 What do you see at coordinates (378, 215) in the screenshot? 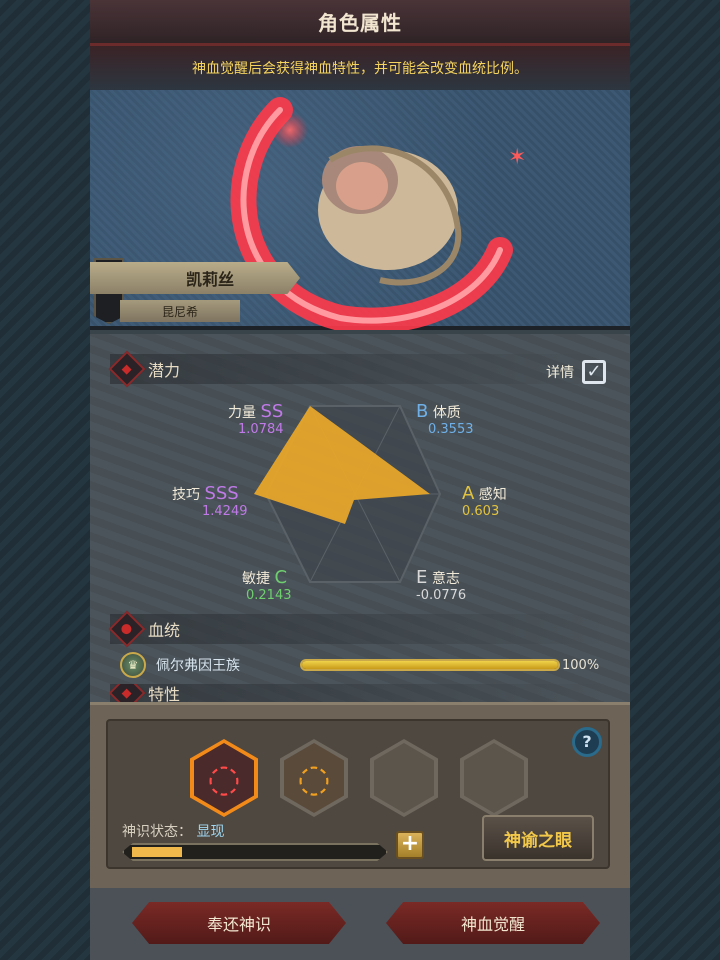
I see `portrait-art: ✶` at bounding box center [378, 215].